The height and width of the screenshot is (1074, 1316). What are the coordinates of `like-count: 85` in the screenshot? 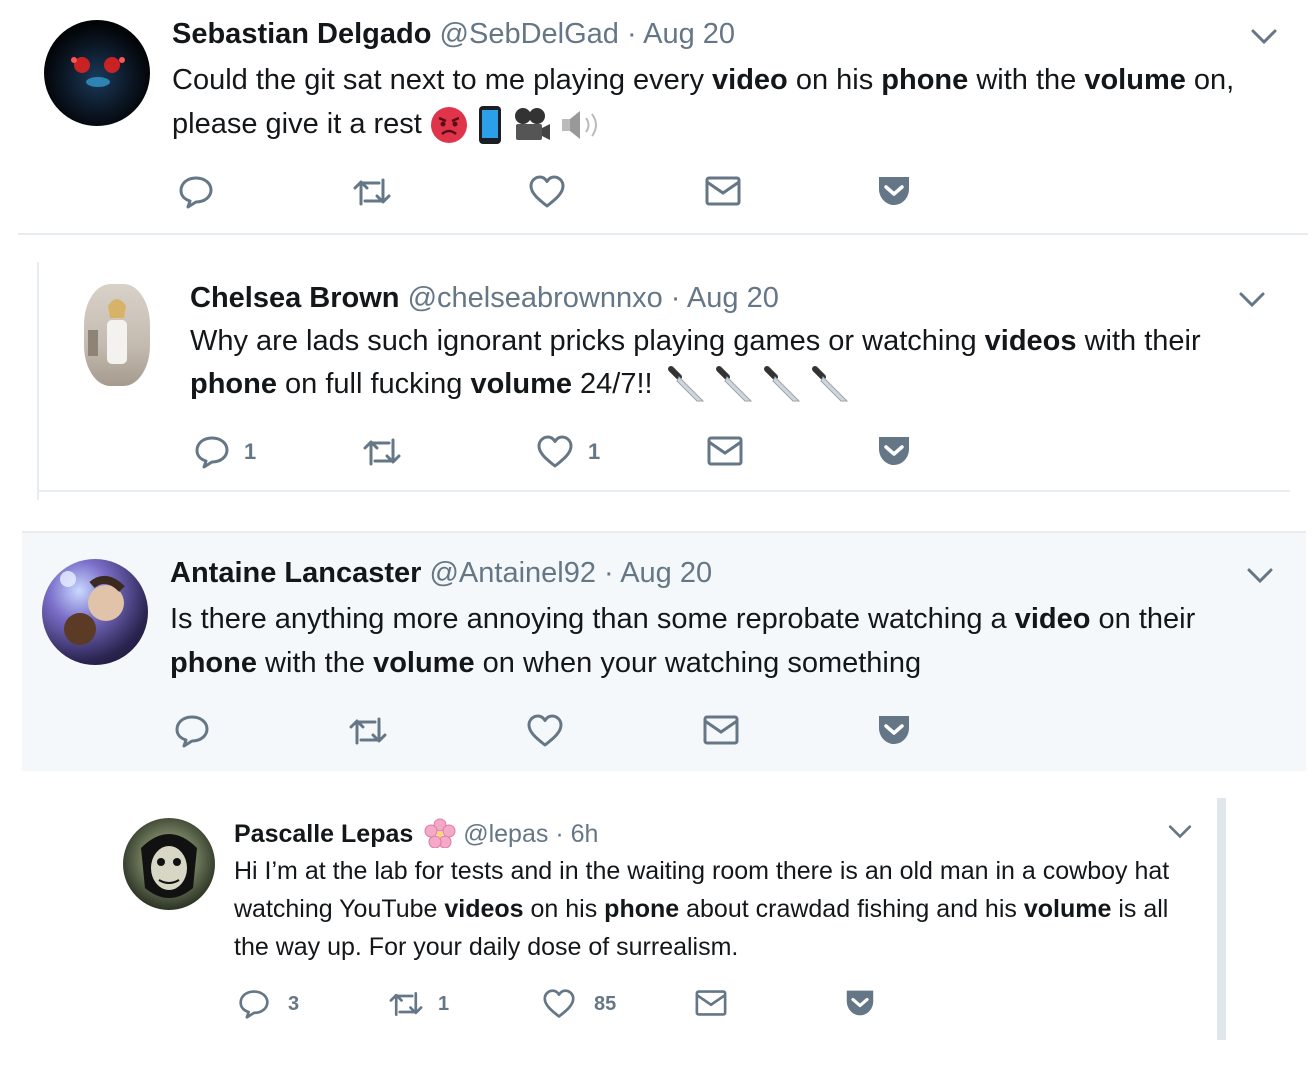 It's located at (605, 1003).